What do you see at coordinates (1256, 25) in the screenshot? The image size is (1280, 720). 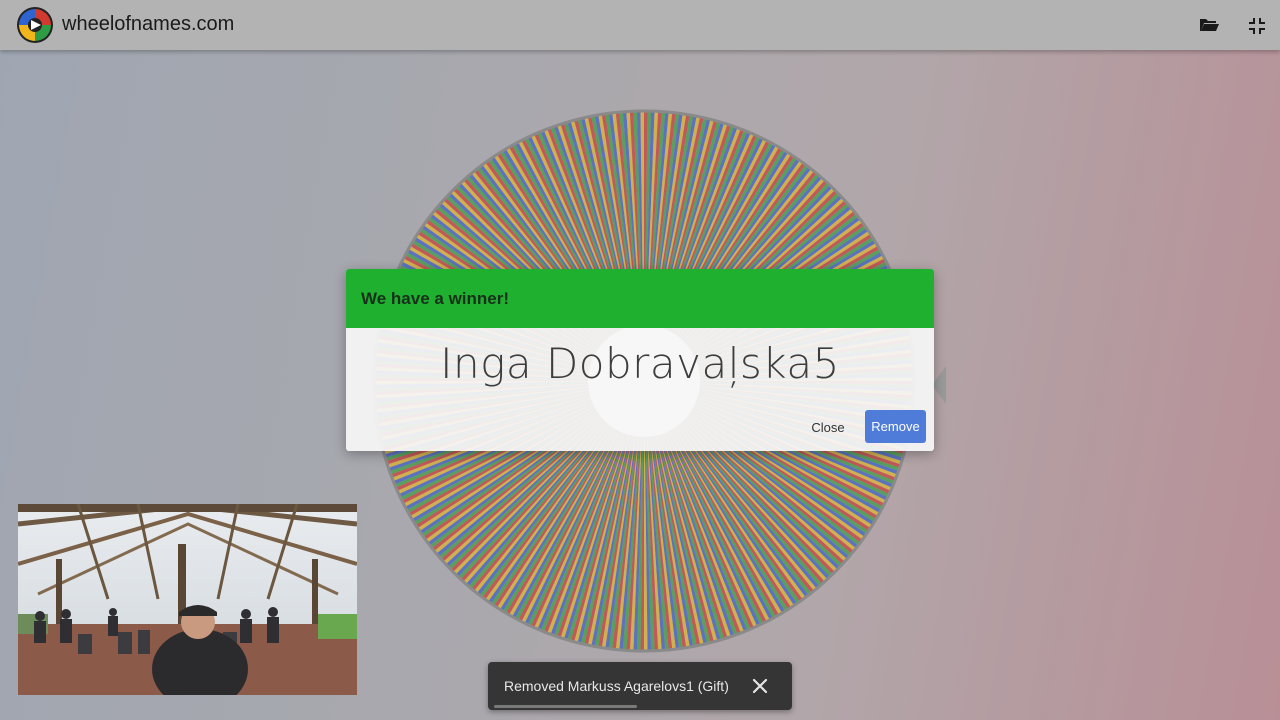 I see `fullscreen-exit-icon` at bounding box center [1256, 25].